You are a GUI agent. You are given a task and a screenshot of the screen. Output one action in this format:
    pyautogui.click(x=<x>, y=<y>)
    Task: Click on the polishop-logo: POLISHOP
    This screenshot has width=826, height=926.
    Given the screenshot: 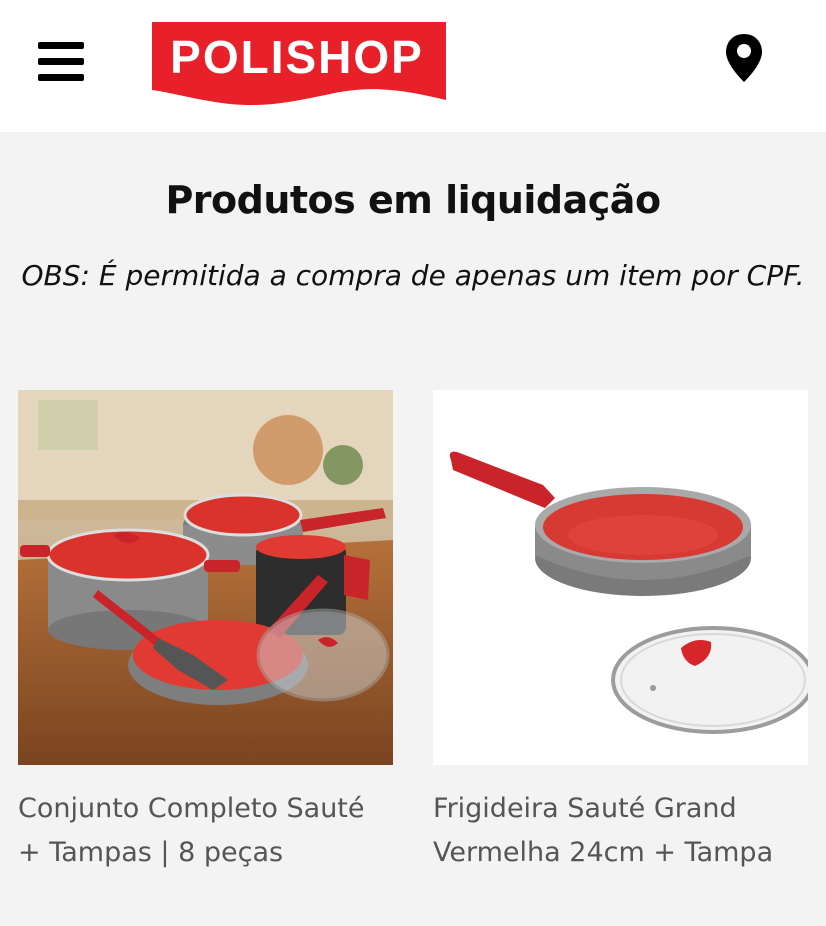 What is the action you would take?
    pyautogui.click(x=299, y=64)
    